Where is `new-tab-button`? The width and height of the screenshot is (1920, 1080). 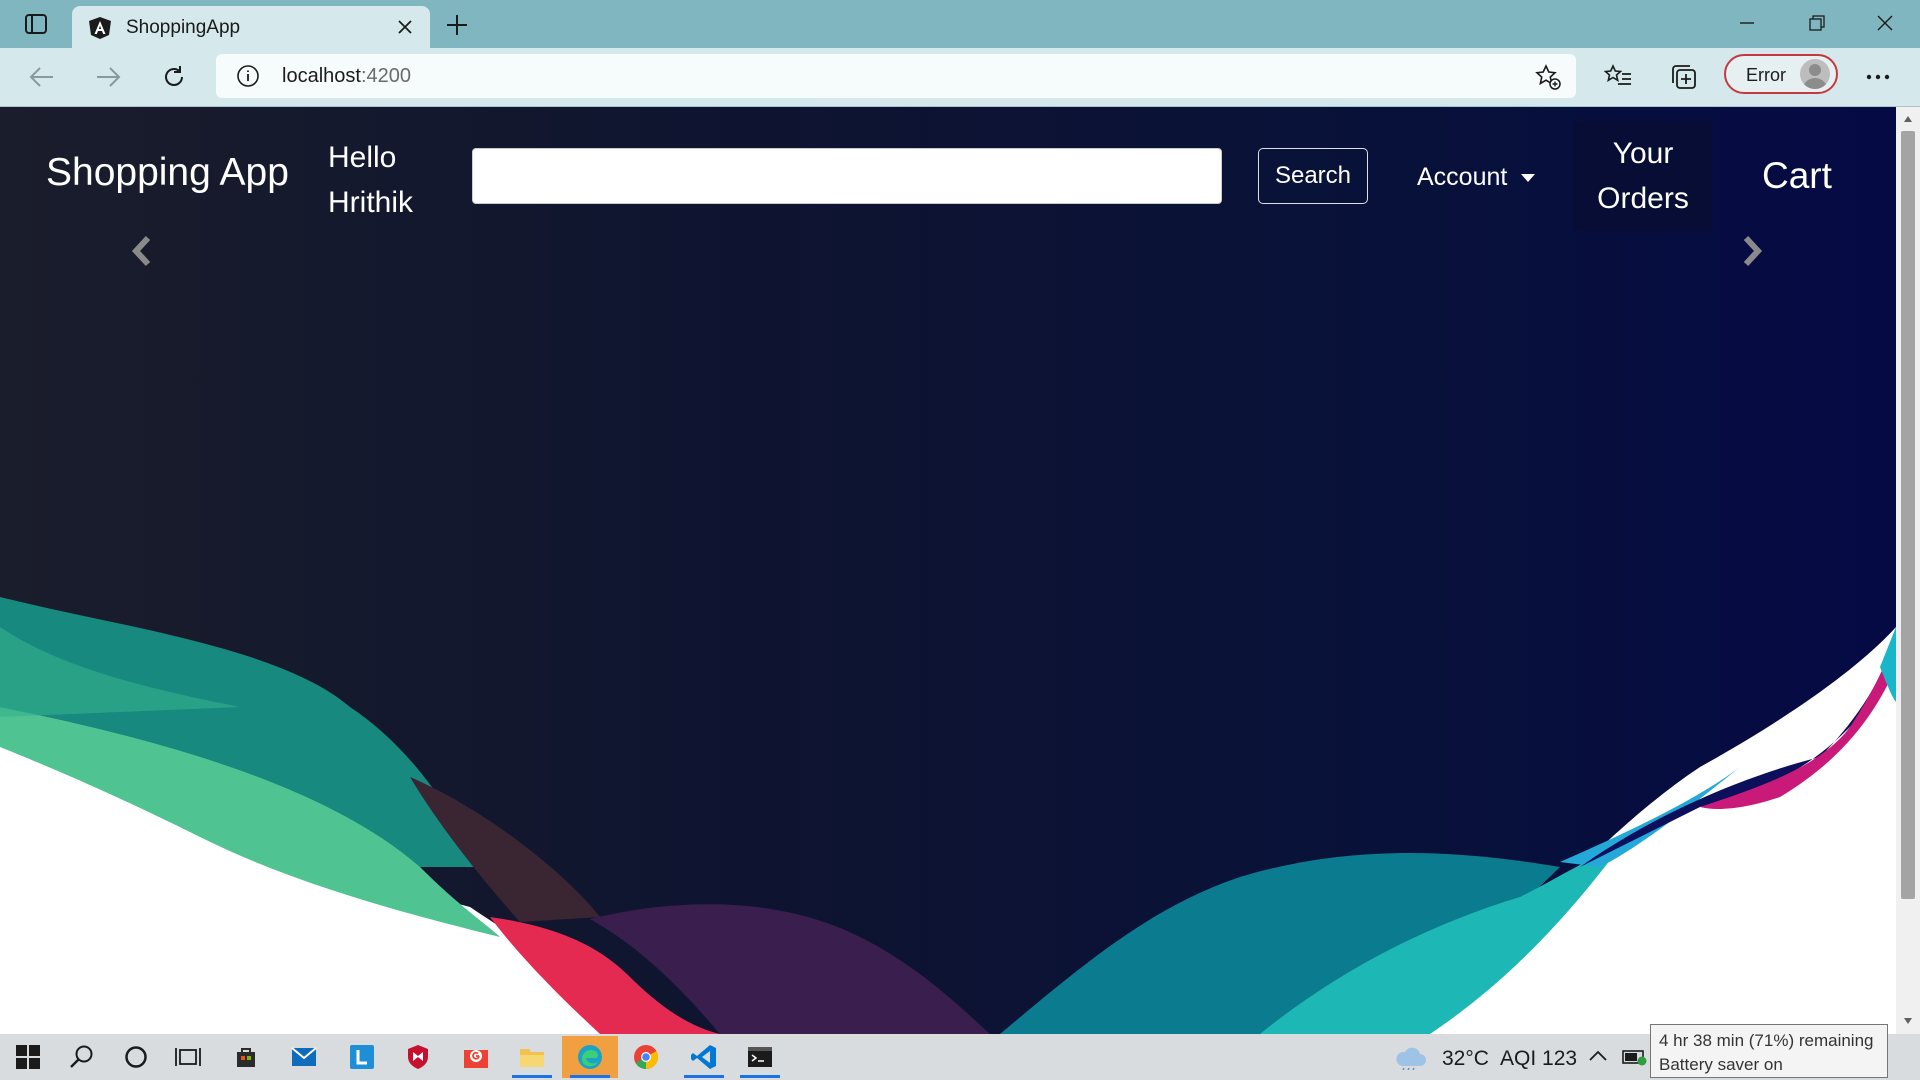
new-tab-button is located at coordinates (457, 25).